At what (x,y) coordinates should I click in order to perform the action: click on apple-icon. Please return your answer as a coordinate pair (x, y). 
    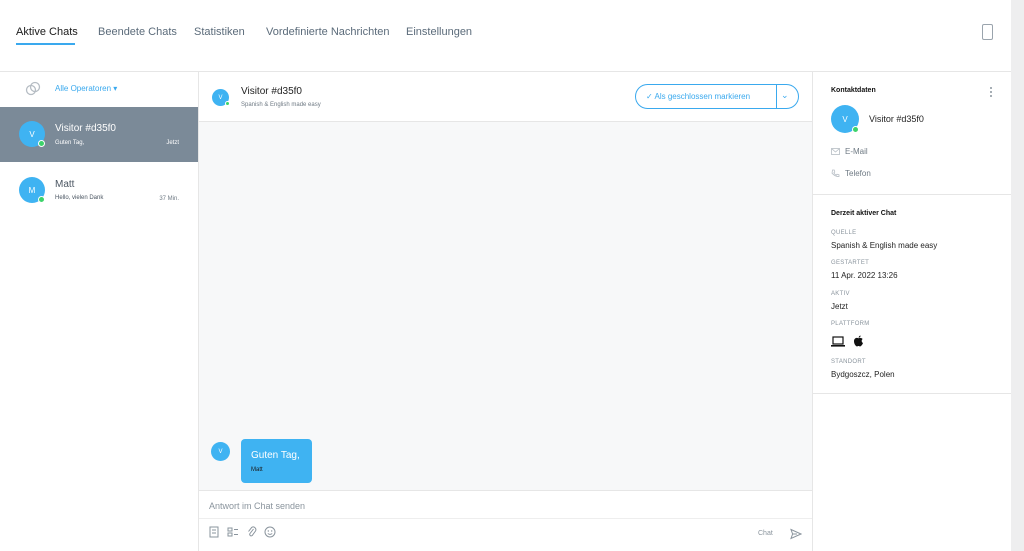
    Looking at the image, I should click on (858, 341).